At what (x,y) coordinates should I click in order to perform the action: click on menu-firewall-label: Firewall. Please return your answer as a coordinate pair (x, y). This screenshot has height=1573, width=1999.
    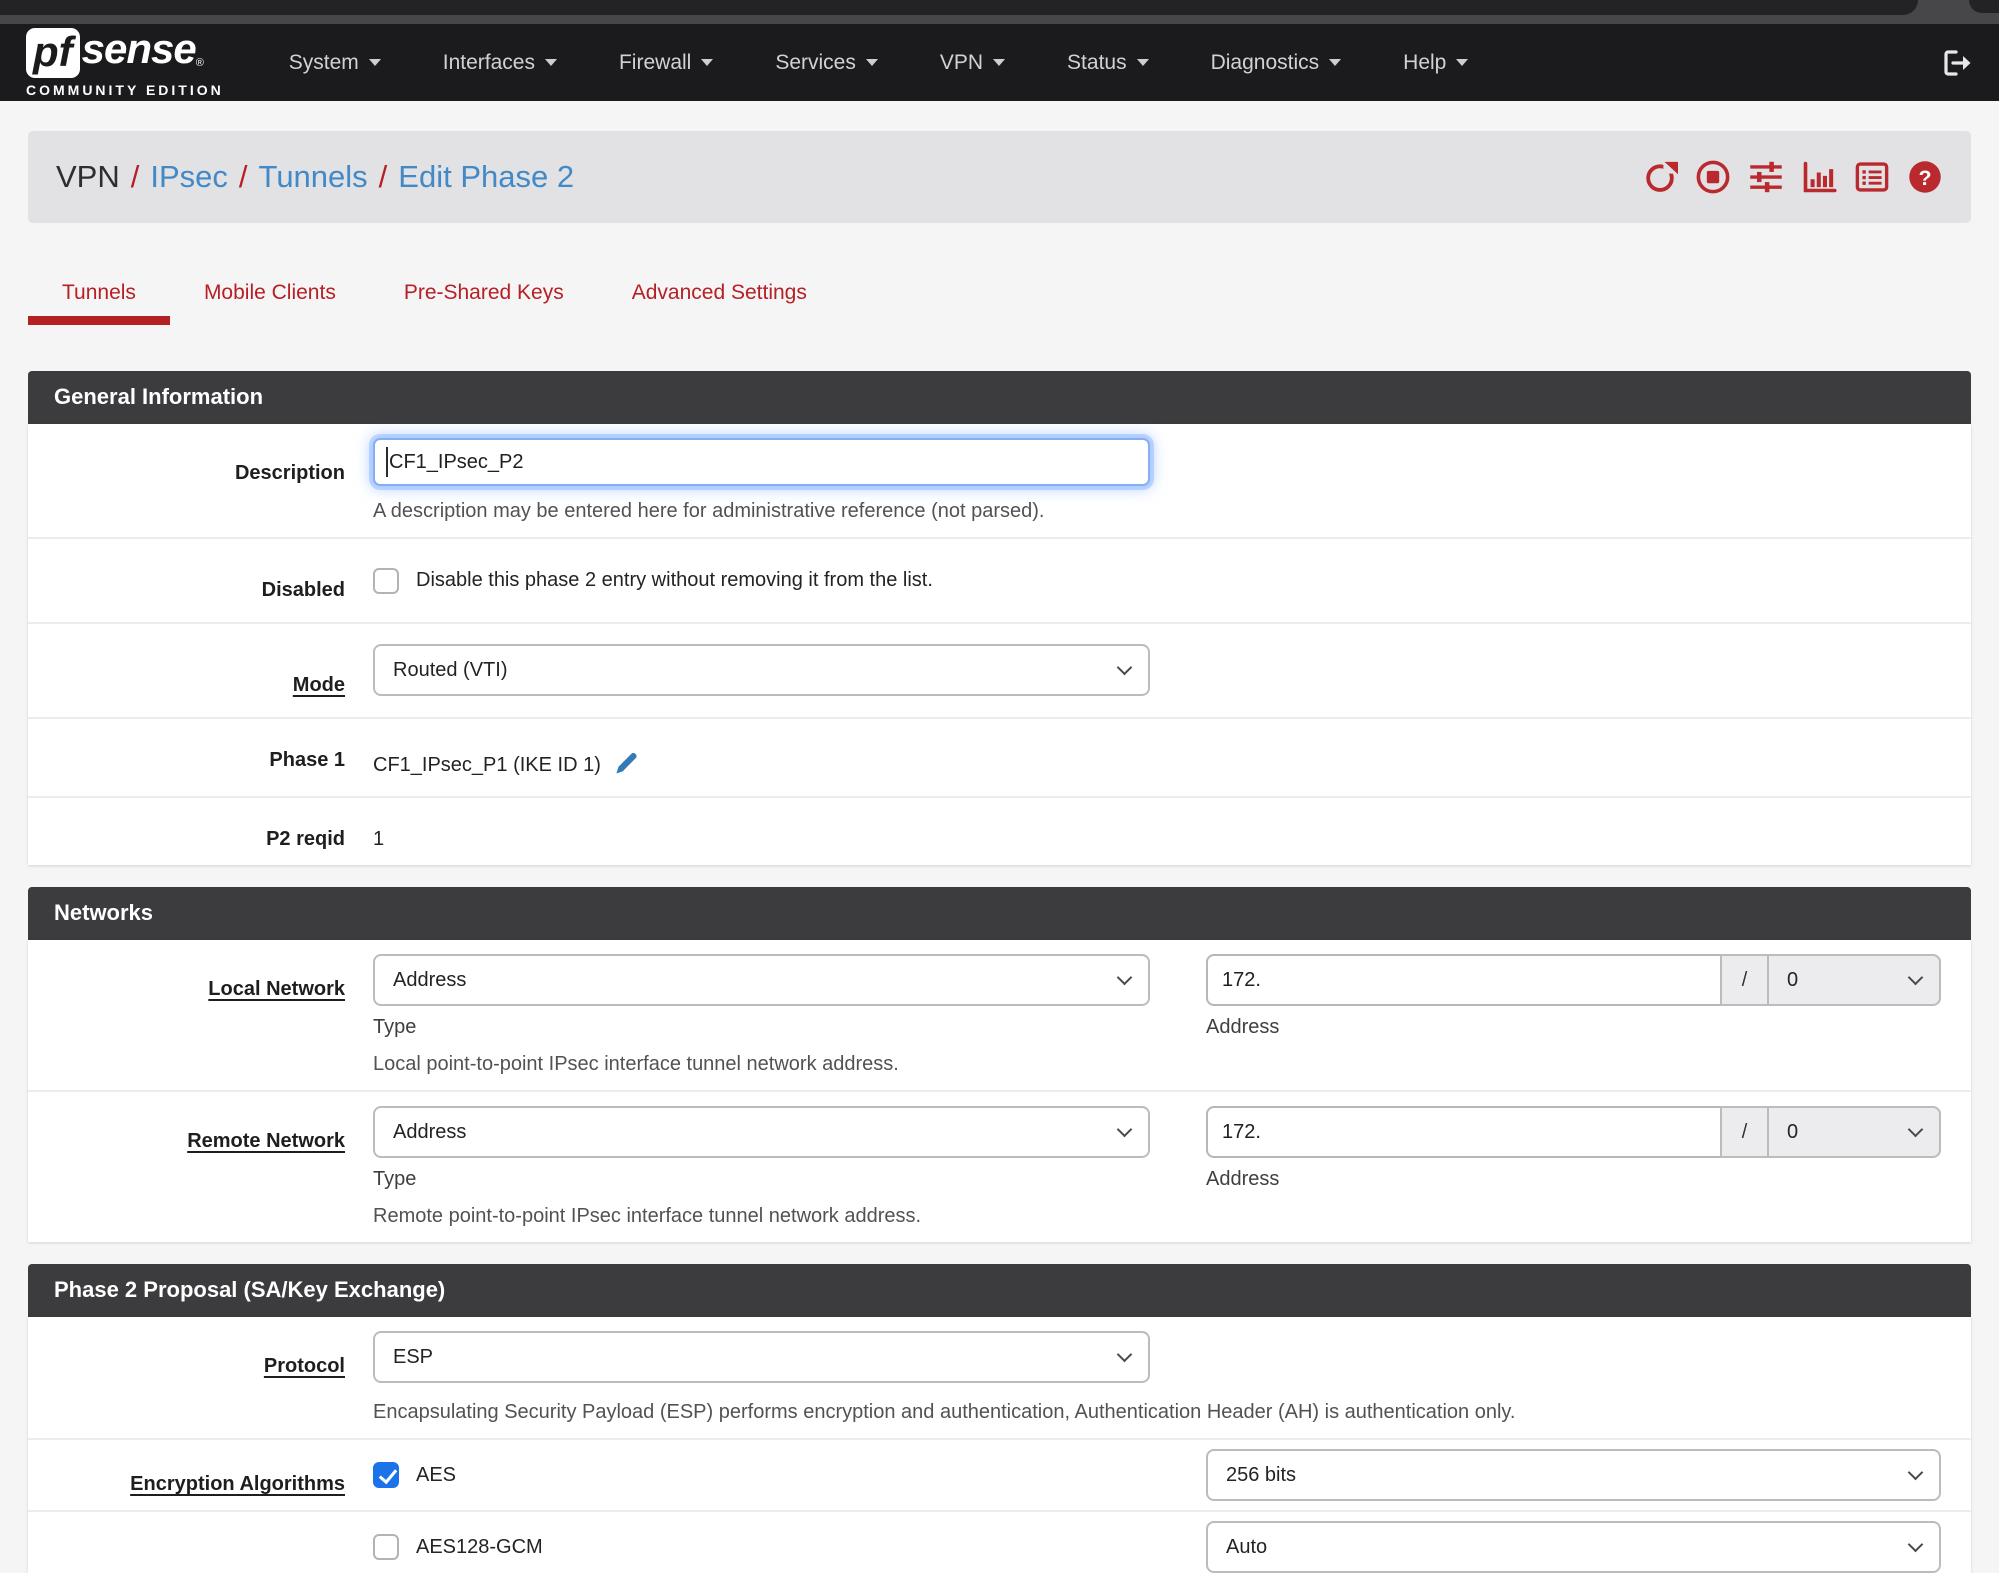
    Looking at the image, I should click on (655, 62).